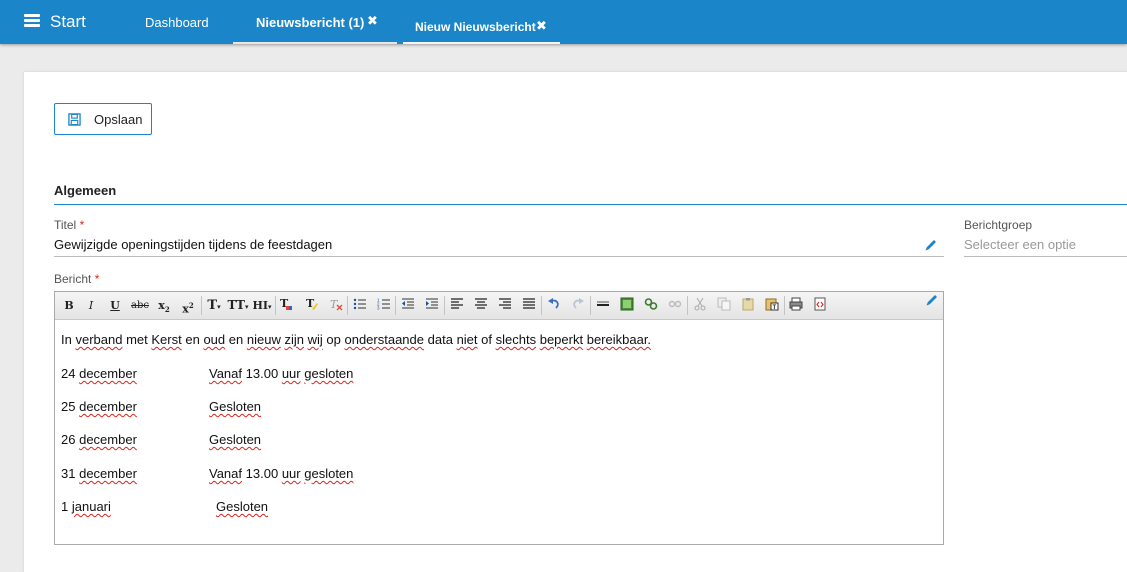  I want to click on heading-button: HI▾, so click(262, 305).